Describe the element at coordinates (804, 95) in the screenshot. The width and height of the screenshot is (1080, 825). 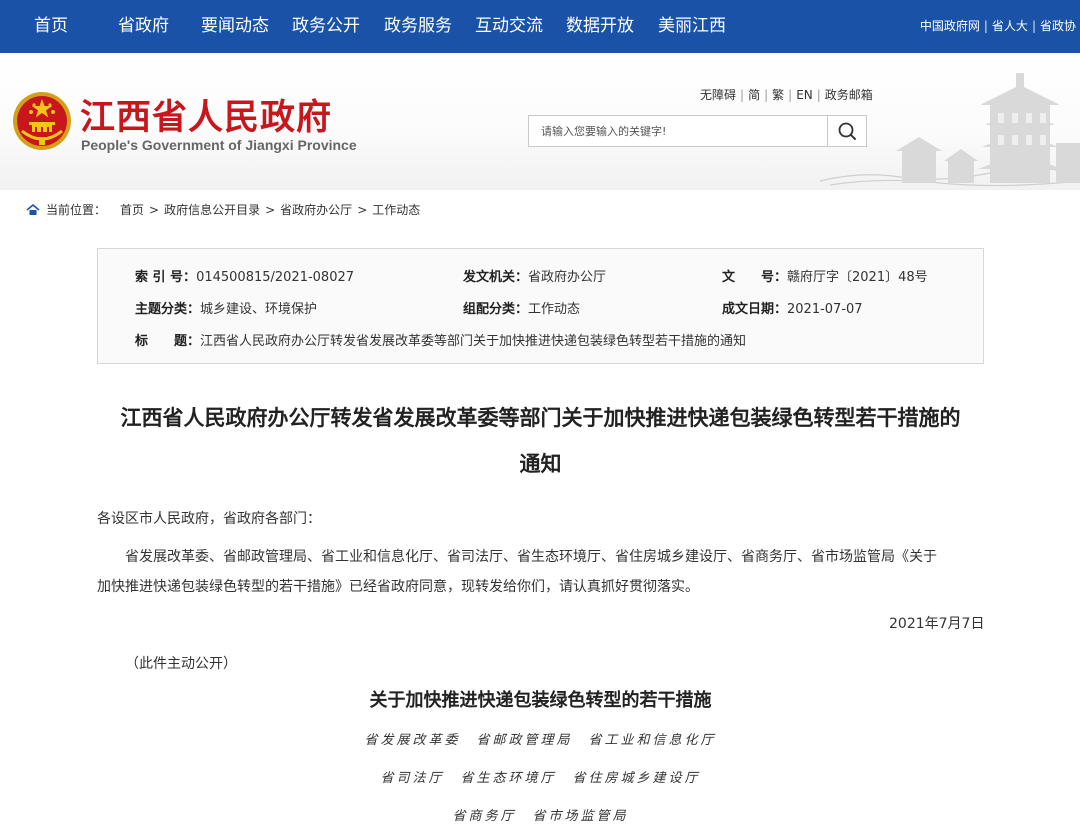
I see `link-english: EN` at that location.